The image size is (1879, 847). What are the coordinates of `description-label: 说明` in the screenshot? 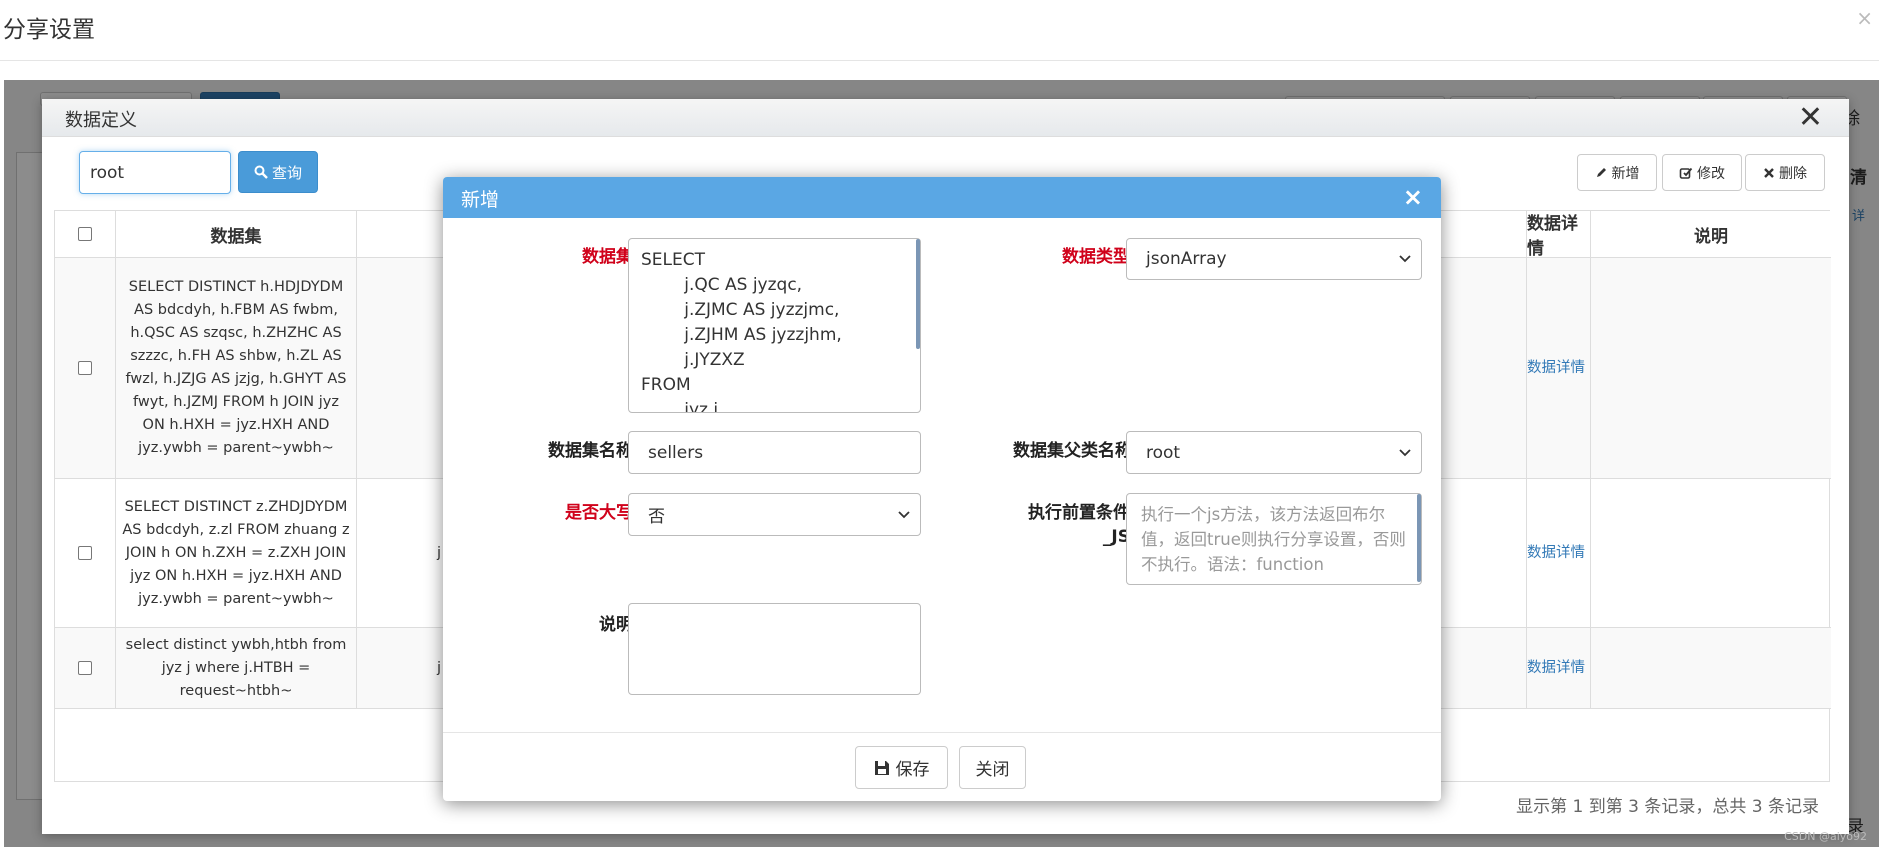 It's located at (616, 625).